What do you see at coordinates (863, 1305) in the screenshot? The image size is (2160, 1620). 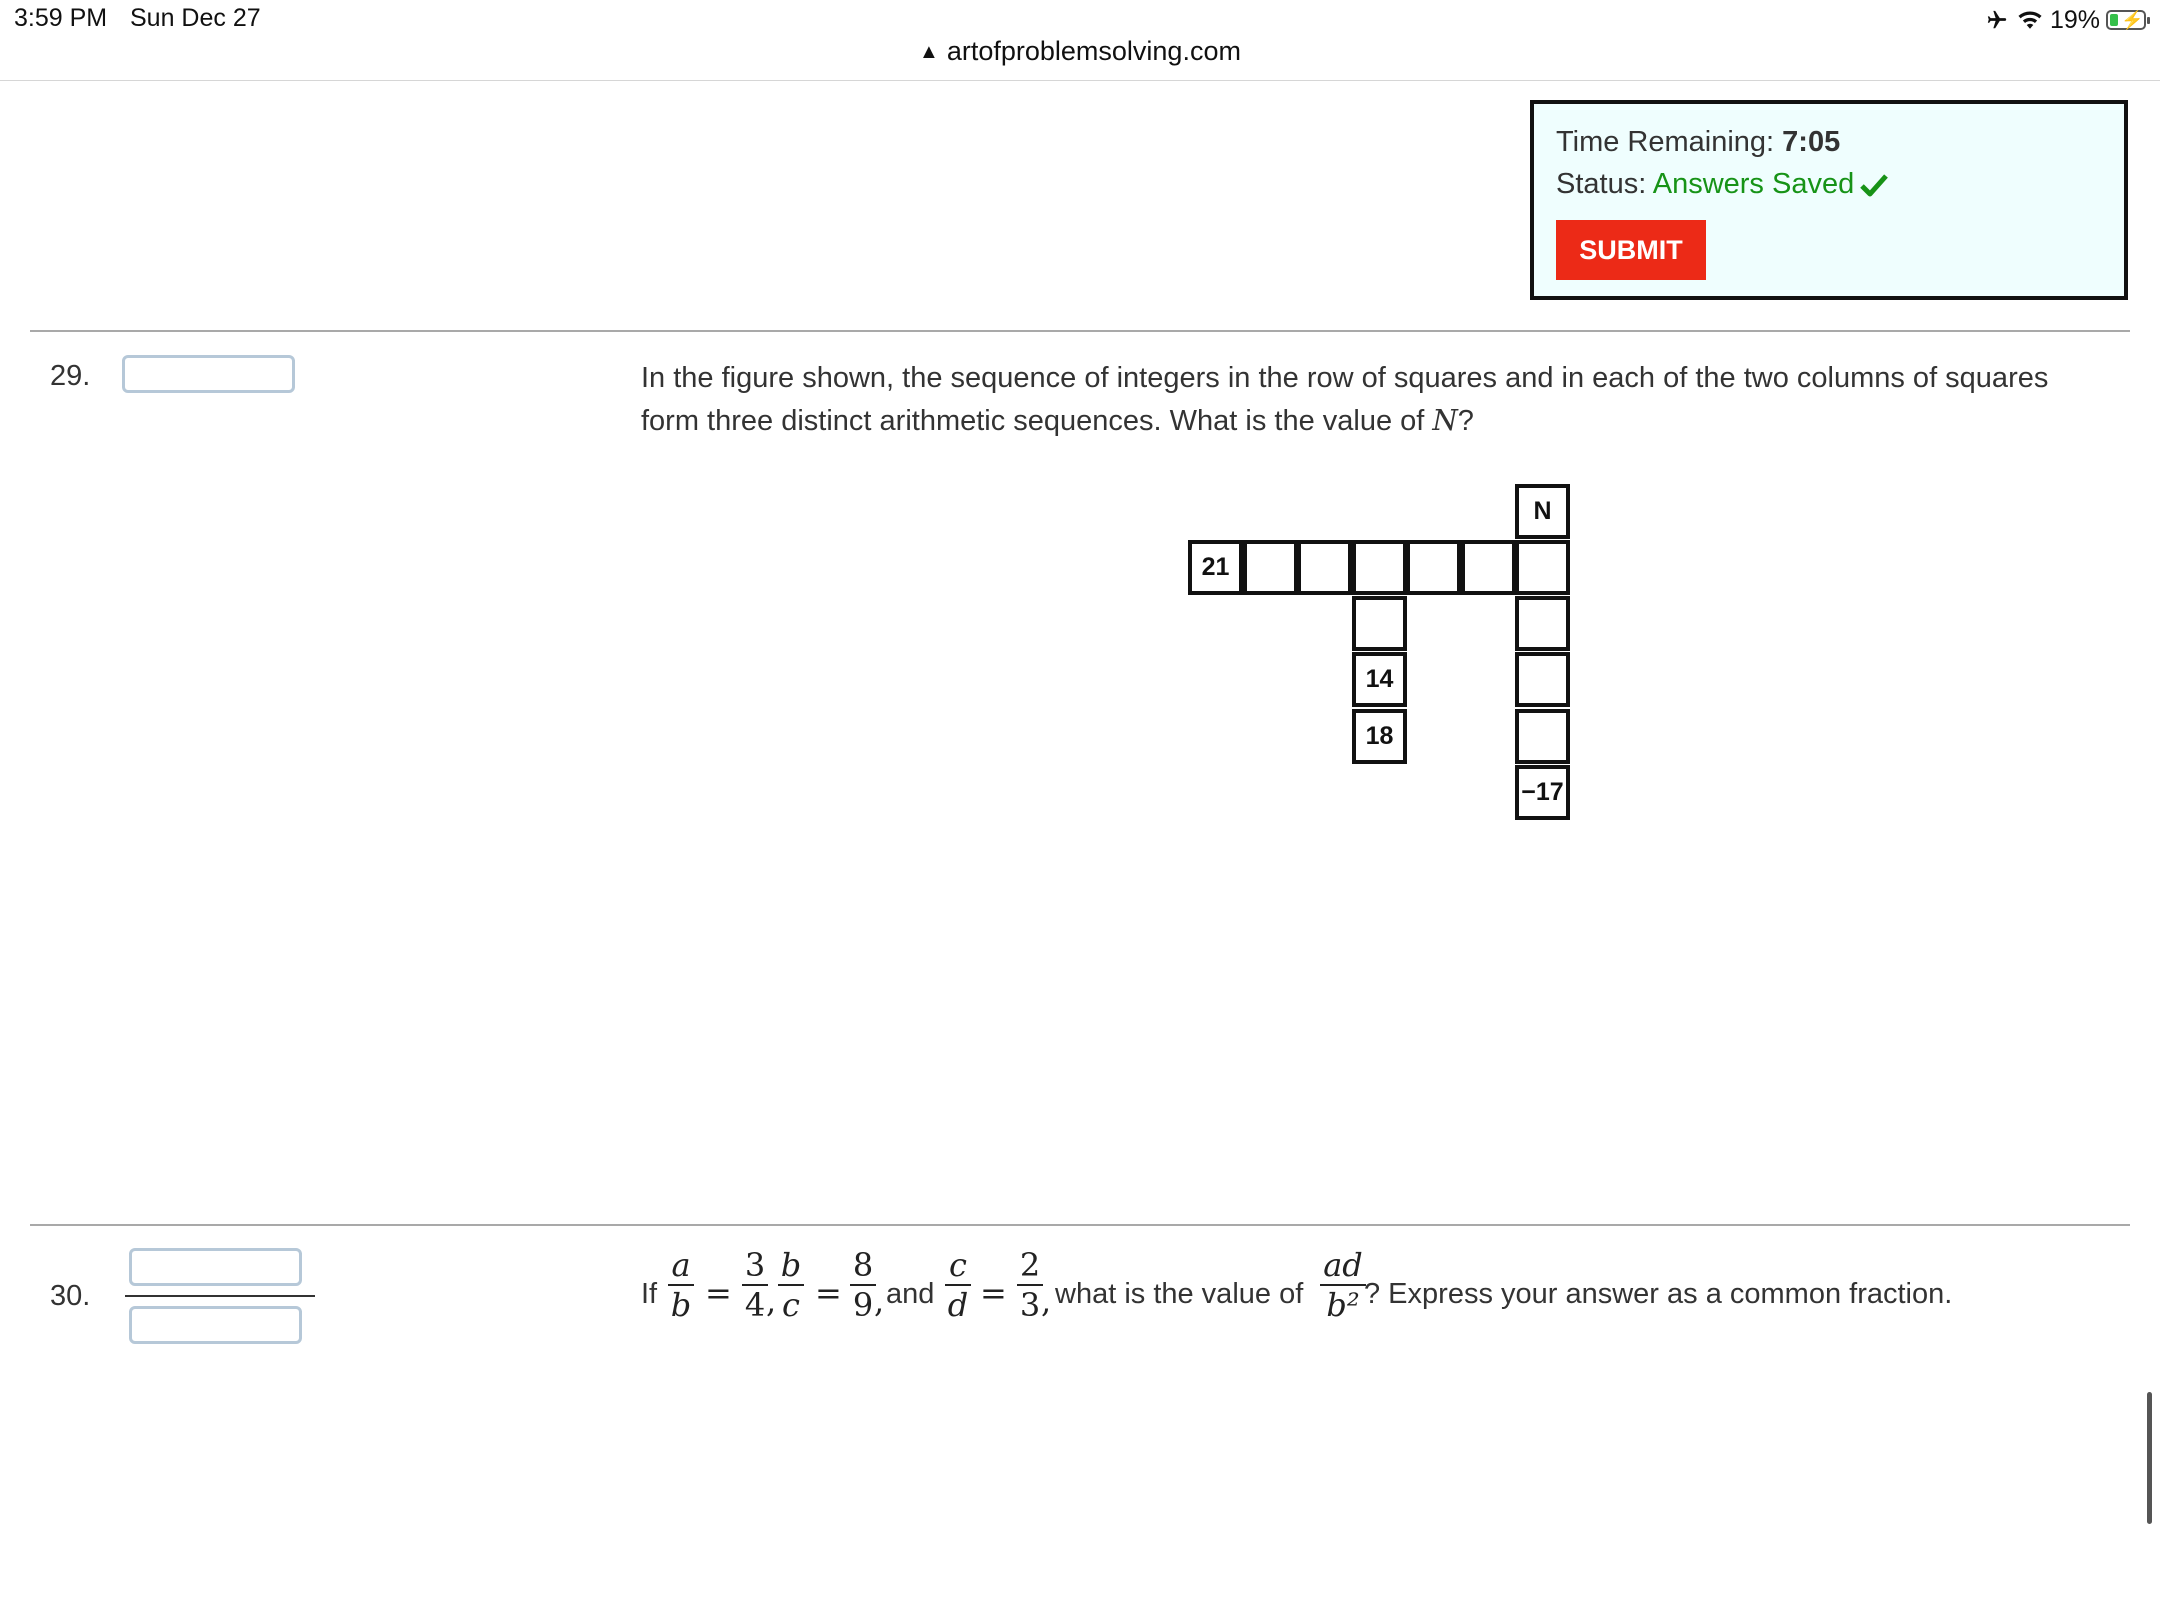 I see `fraction-denominator: 9` at bounding box center [863, 1305].